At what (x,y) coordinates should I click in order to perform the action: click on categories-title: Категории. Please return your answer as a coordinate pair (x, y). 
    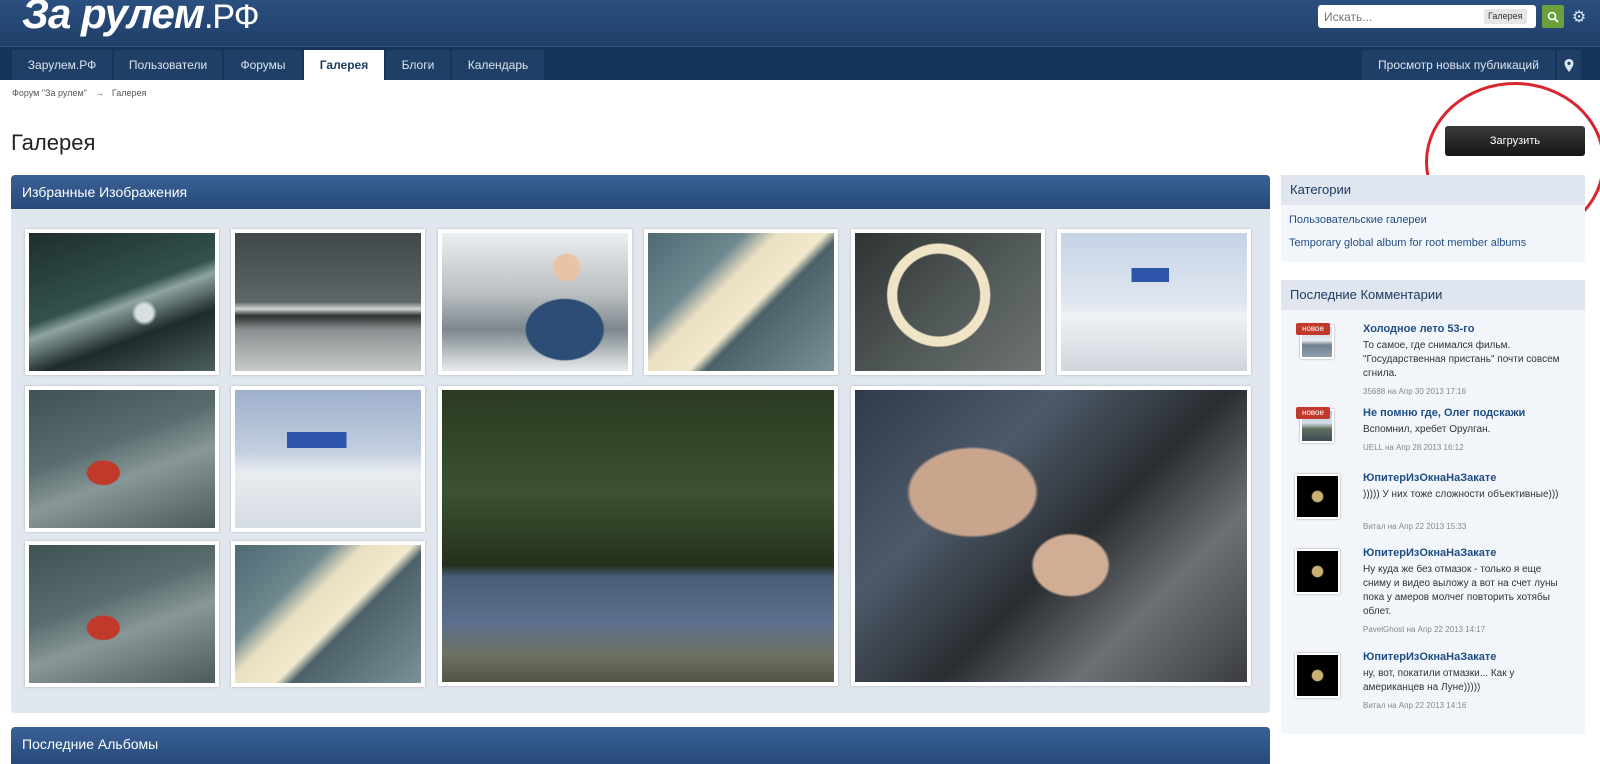
    Looking at the image, I should click on (1433, 190).